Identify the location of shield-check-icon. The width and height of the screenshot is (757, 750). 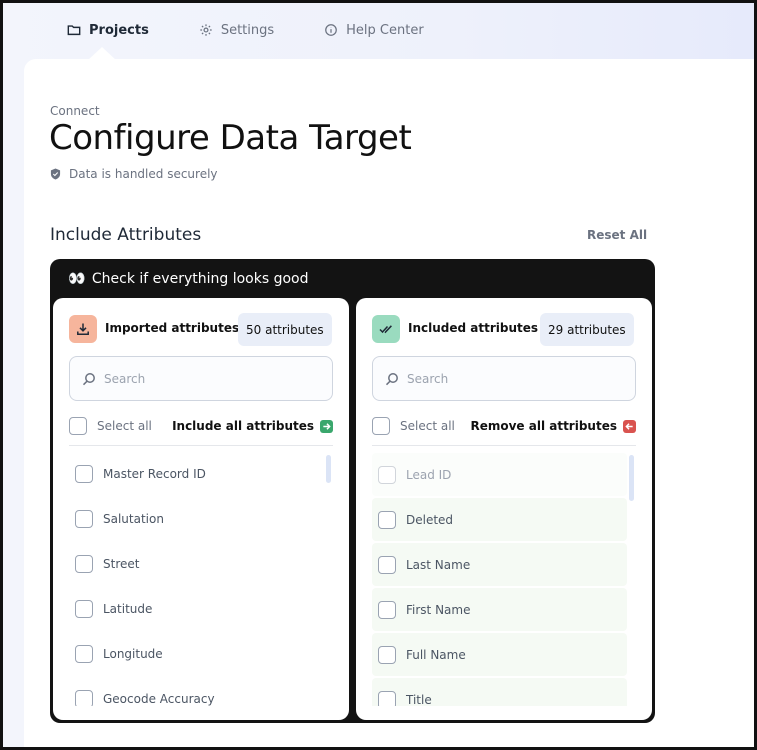
(55, 174).